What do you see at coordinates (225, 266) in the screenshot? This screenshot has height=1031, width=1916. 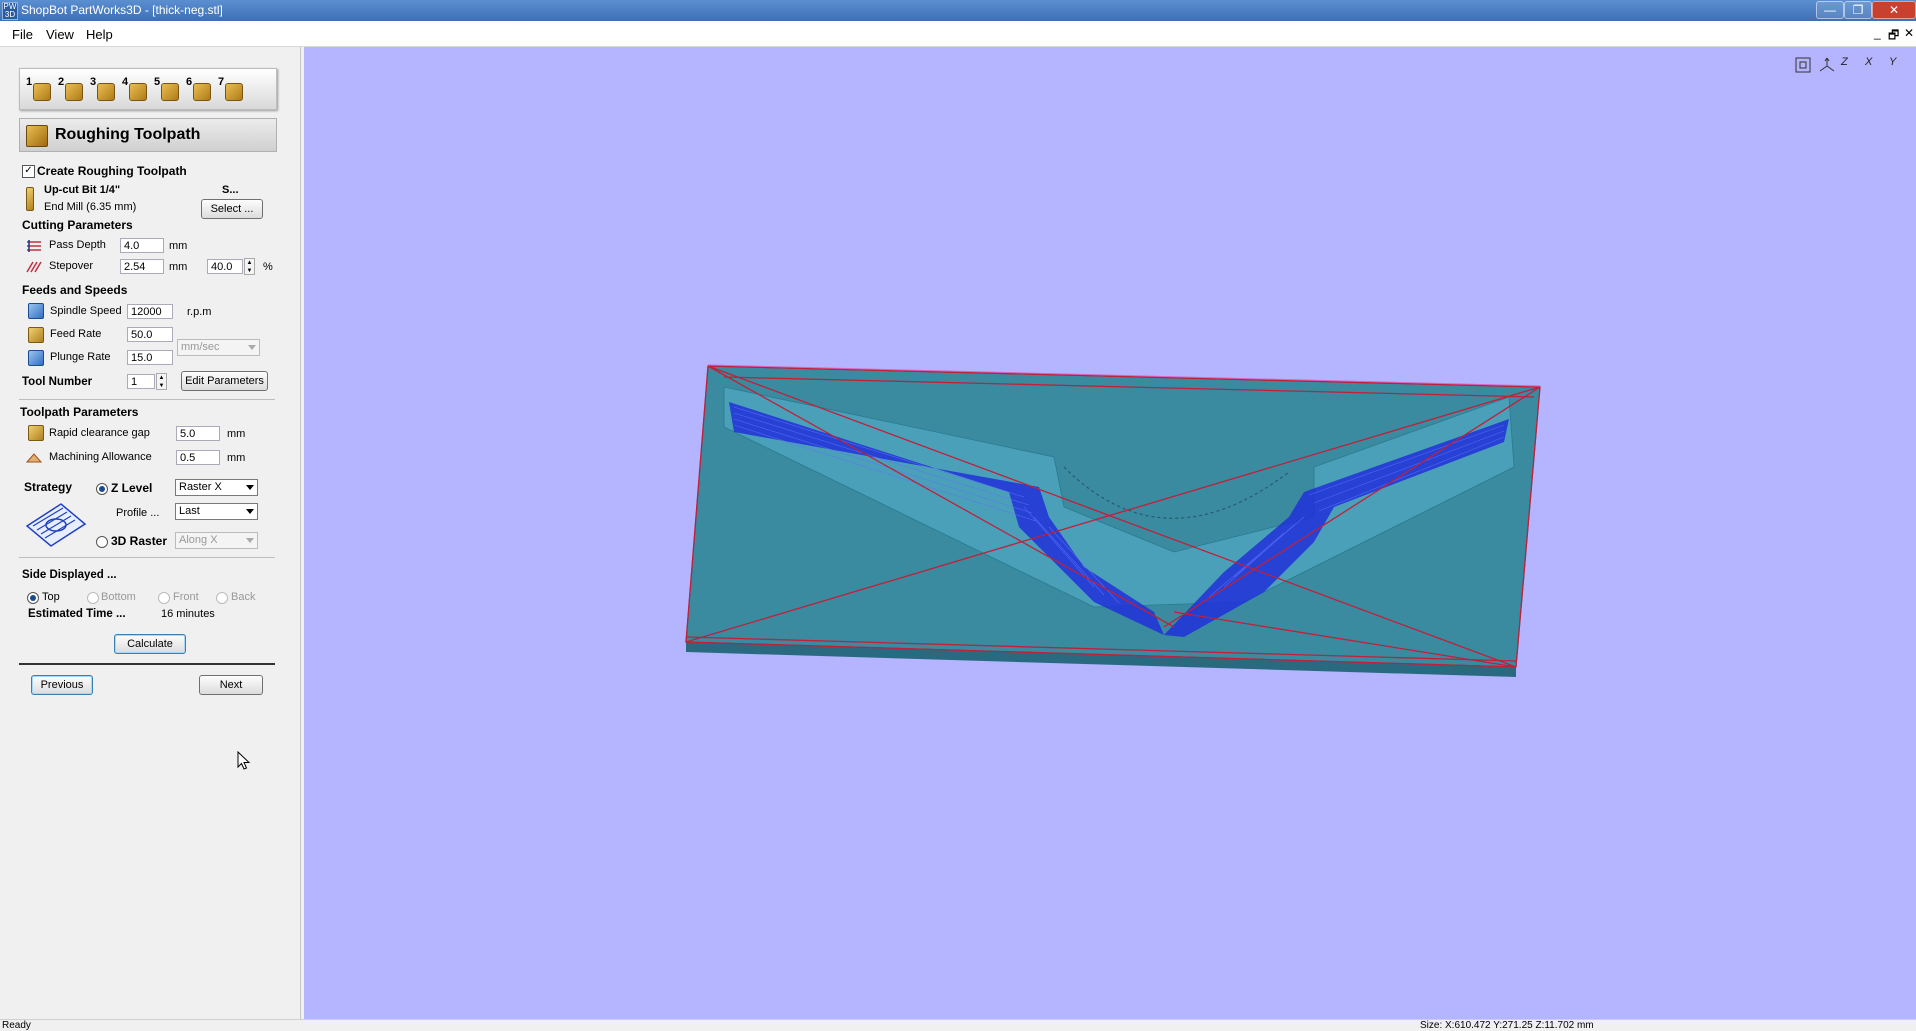 I see `stepover-percent-input: 40.0` at bounding box center [225, 266].